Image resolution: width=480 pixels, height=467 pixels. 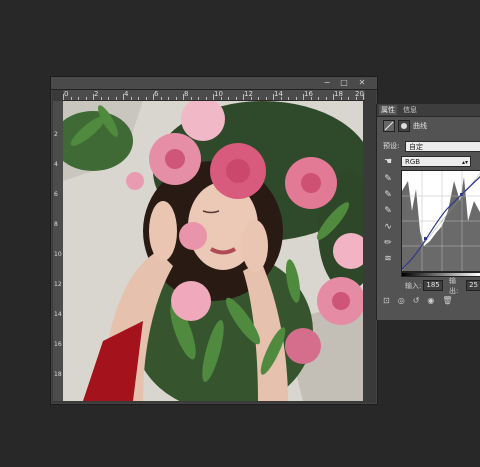 I want to click on horizontal-ruler: 0 2 4 6 8 10 12 14 16 18 20, so click(x=214, y=95).